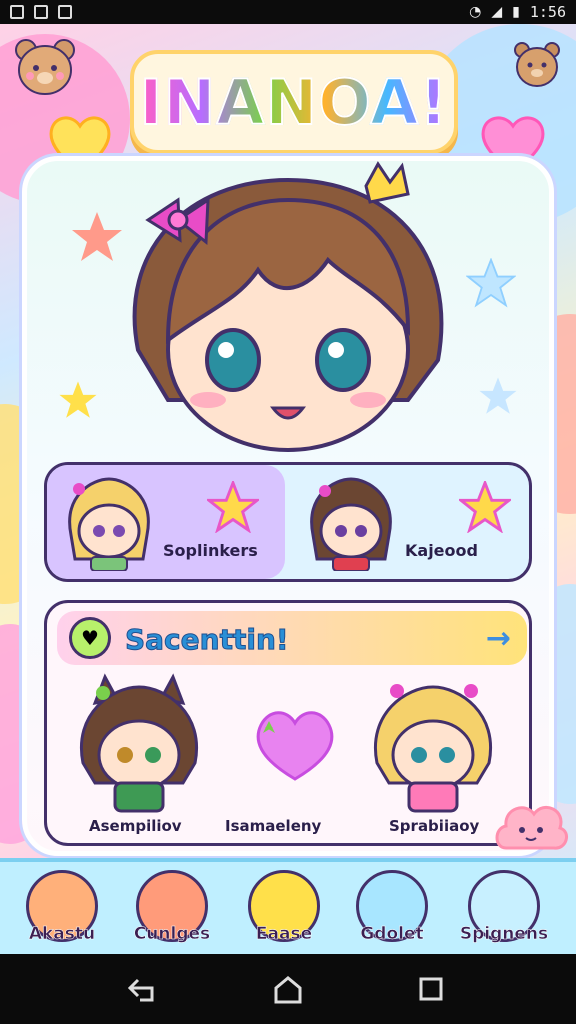 This screenshot has width=576, height=1024. Describe the element at coordinates (135, 826) in the screenshot. I see `character-label: Asempiliov` at that location.